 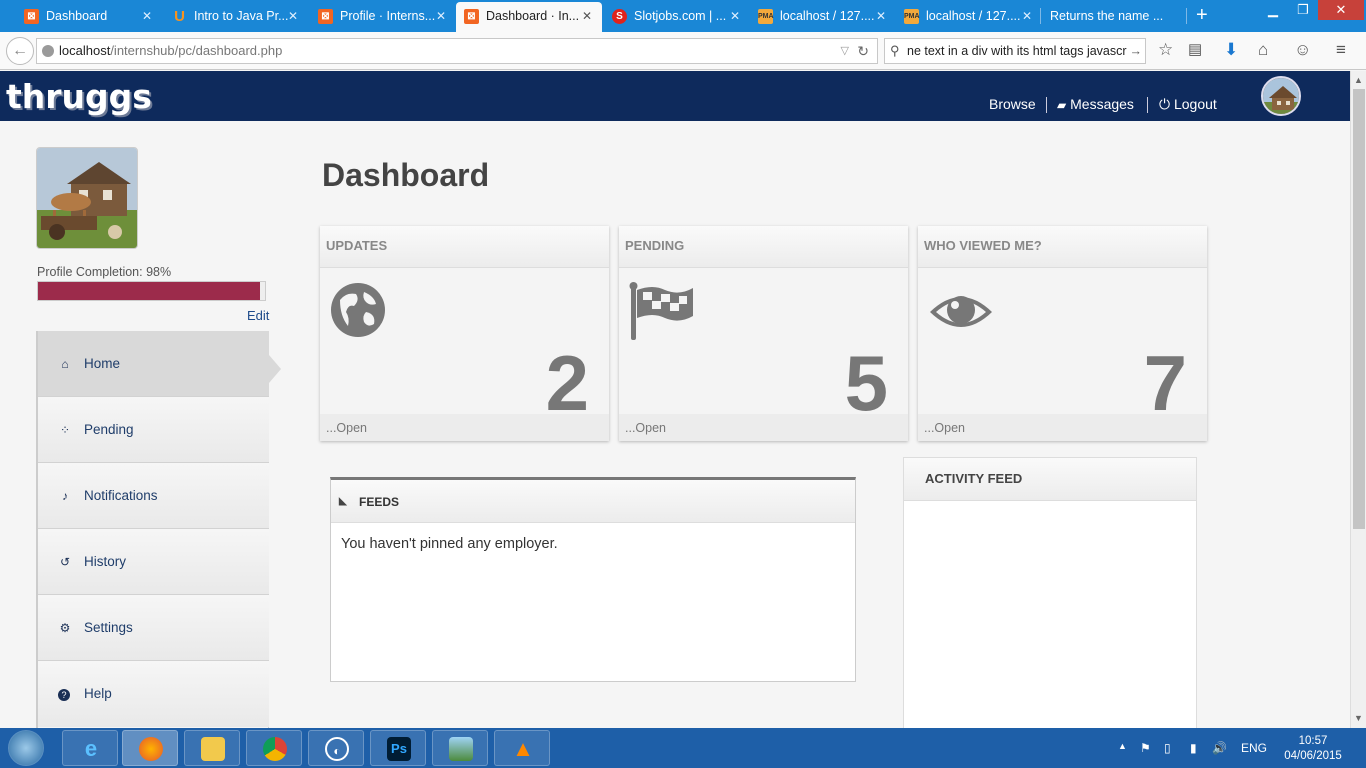 I want to click on user-avatar, so click(x=1281, y=96).